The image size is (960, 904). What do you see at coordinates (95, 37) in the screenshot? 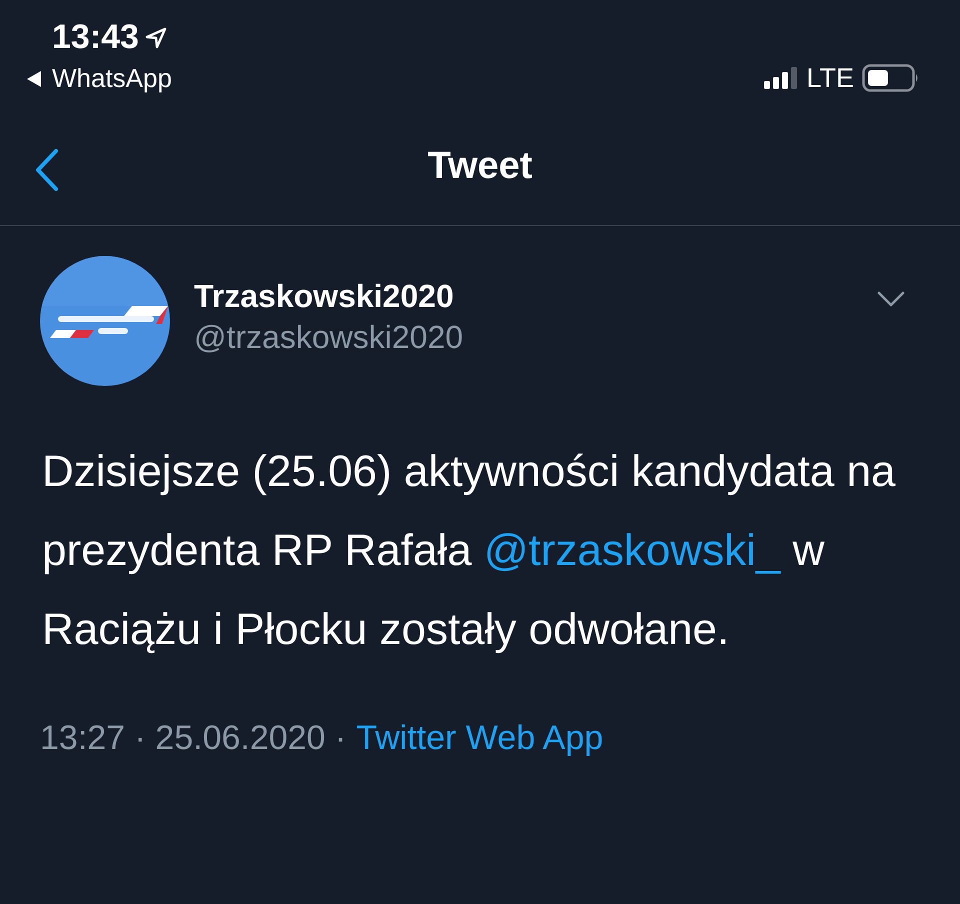
I see `clock-time: 13:43` at bounding box center [95, 37].